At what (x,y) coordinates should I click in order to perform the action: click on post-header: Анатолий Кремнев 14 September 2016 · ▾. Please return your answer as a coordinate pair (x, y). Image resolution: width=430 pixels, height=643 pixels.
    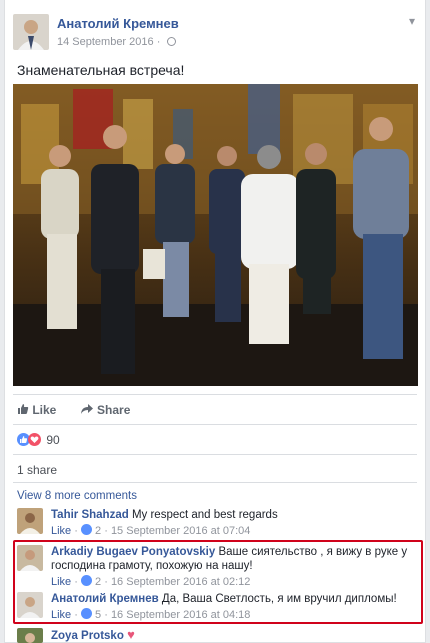
    Looking at the image, I should click on (215, 34).